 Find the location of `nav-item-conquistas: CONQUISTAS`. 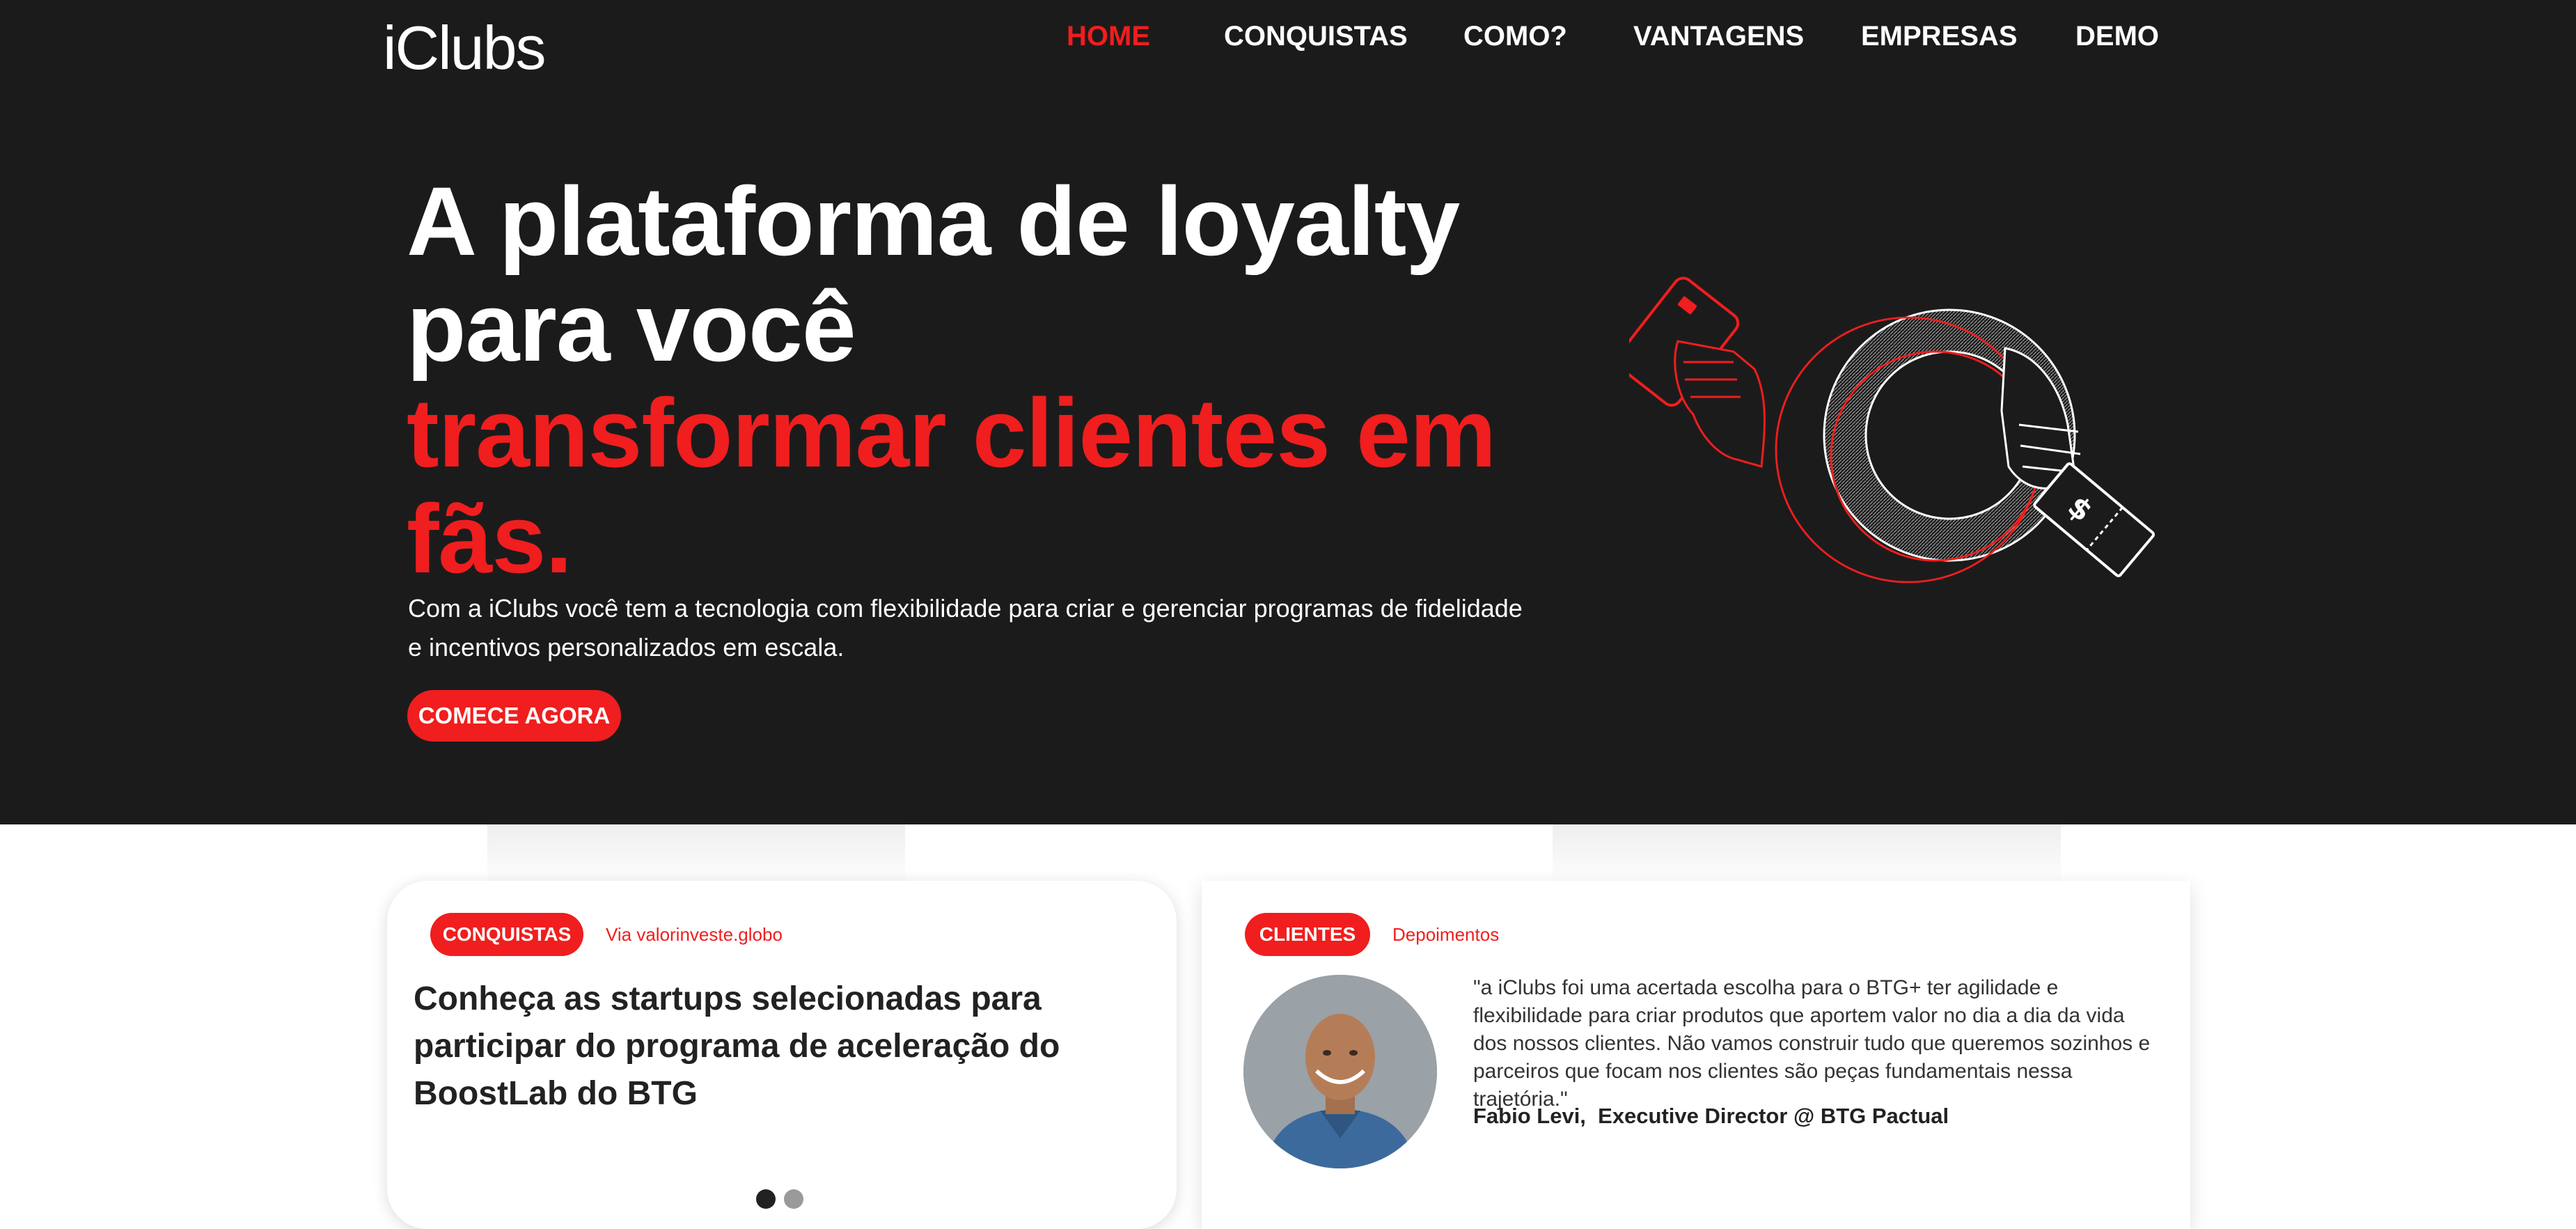

nav-item-conquistas: CONQUISTAS is located at coordinates (1316, 37).